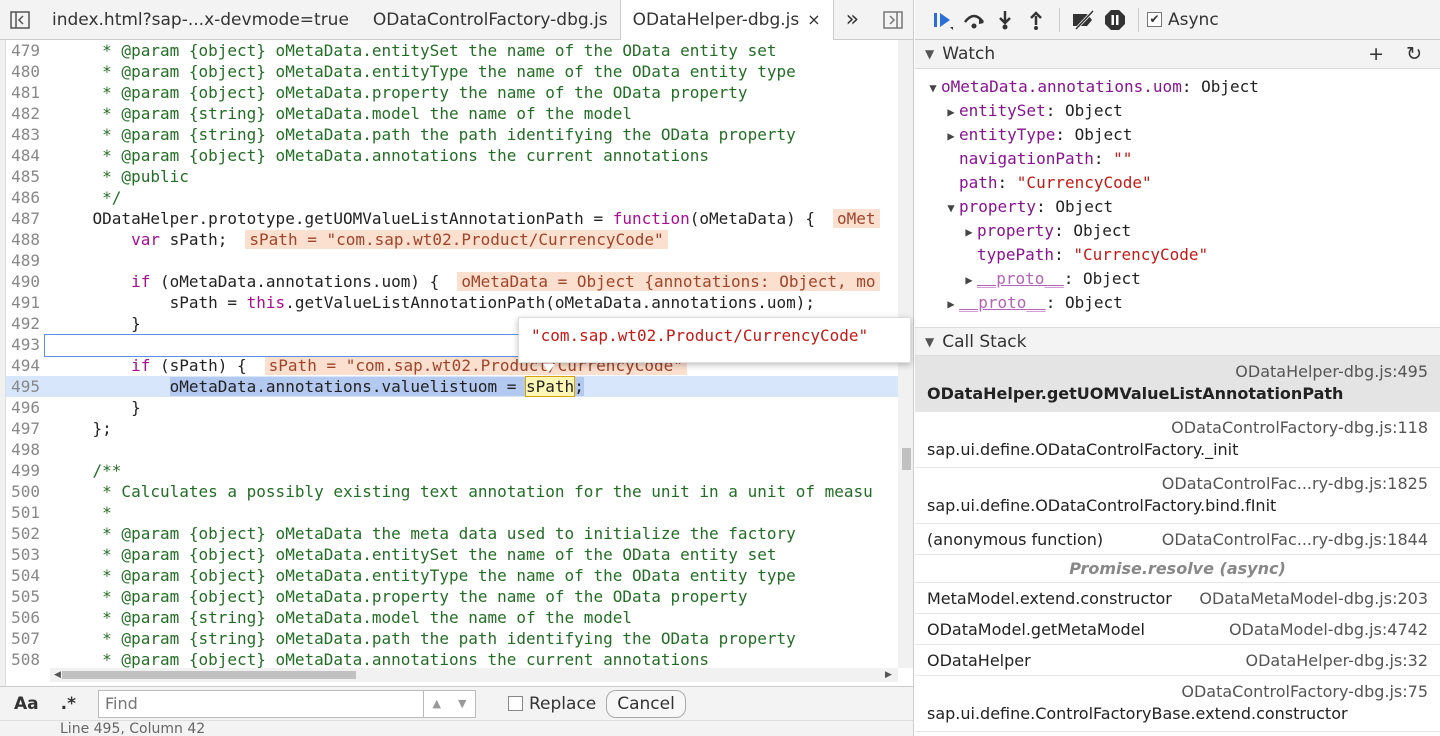 Image resolution: width=1440 pixels, height=736 pixels. Describe the element at coordinates (261, 703) in the screenshot. I see `find-input` at that location.